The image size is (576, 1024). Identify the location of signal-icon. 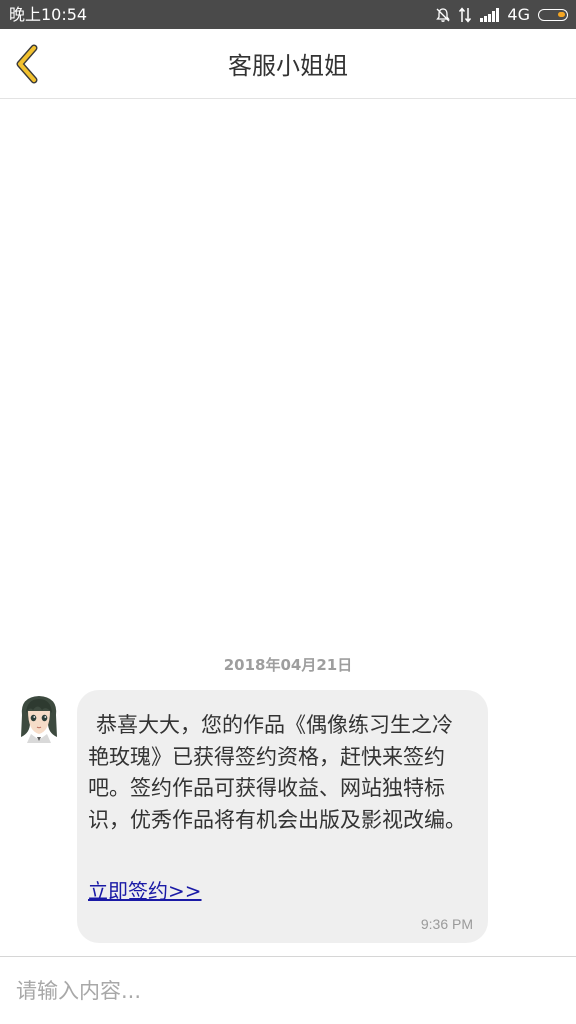
(489, 14).